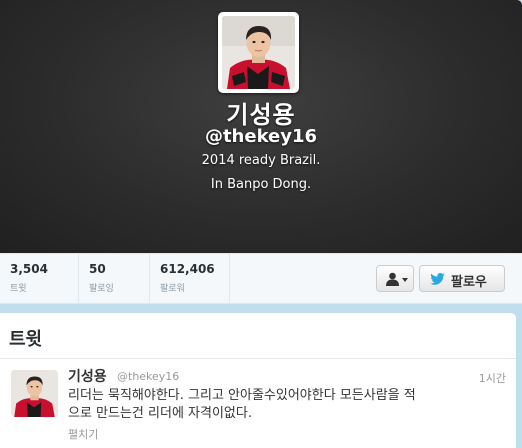 This screenshot has width=522, height=448. I want to click on stat-following-label: 팔로잉, so click(101, 289).